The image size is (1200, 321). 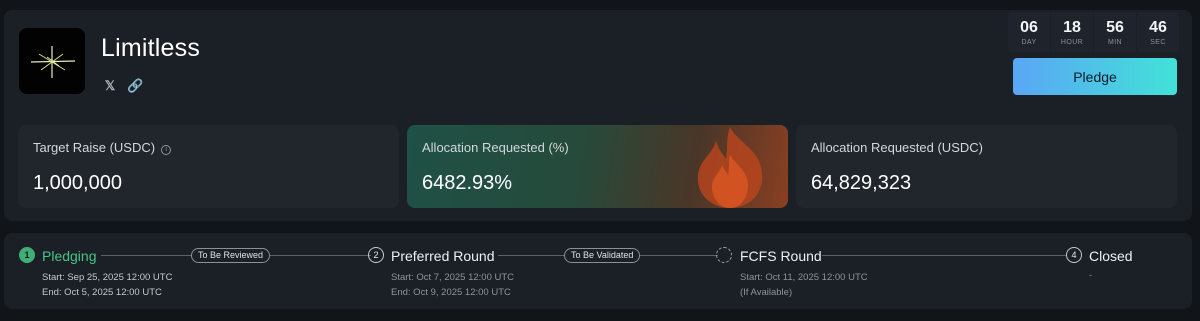 I want to click on countdown-seconds-value: 46, so click(x=1158, y=27).